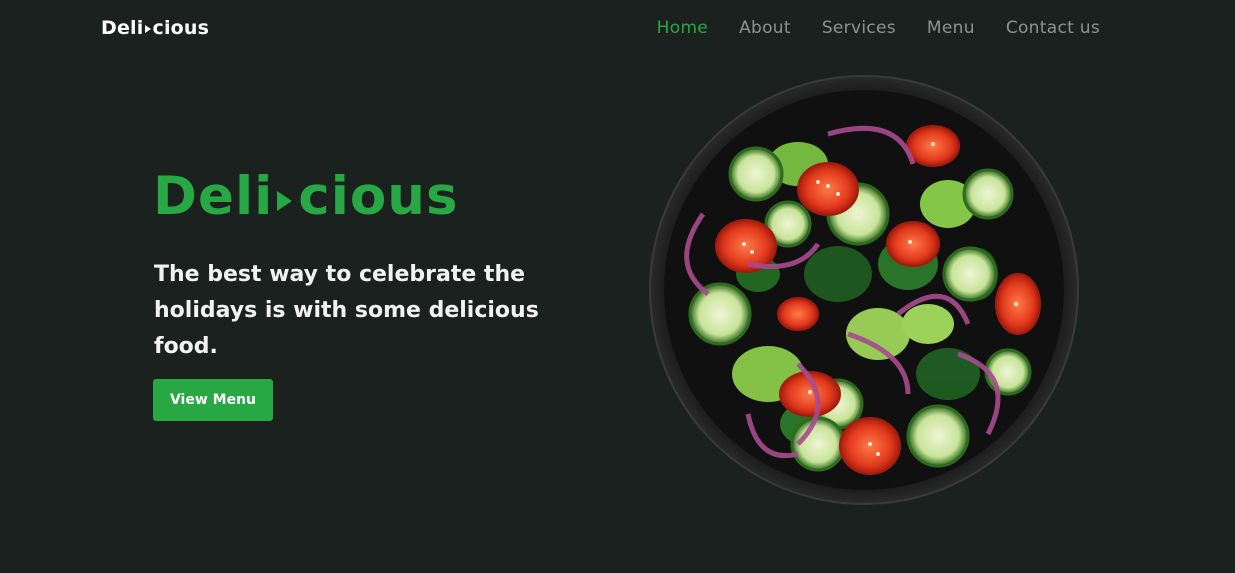 The width and height of the screenshot is (1235, 573). I want to click on nav-links: Home About Services Menu Contact us, so click(878, 28).